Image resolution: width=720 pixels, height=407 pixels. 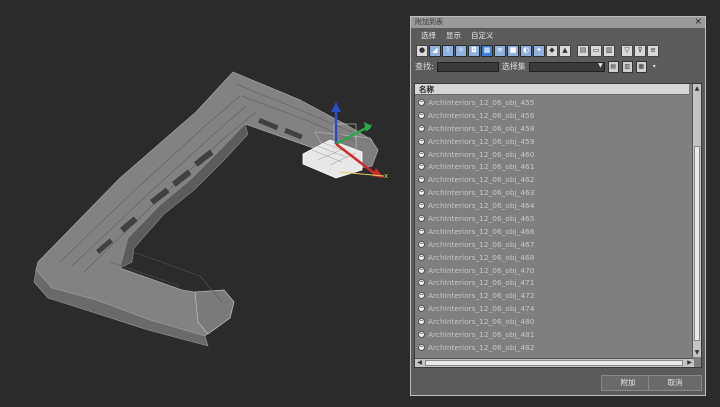 I want to click on select-all-icon: ▤, so click(x=583, y=50).